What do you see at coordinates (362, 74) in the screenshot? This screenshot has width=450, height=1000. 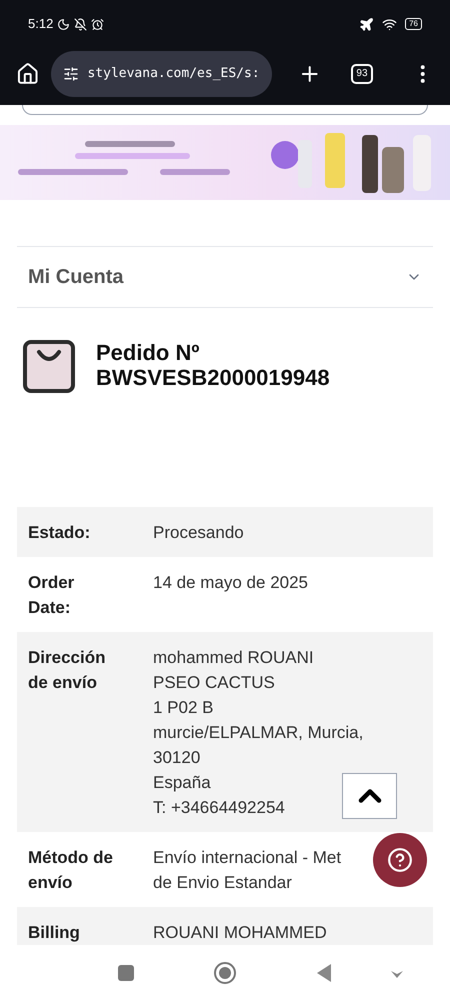 I see `tab-count-button: 93` at bounding box center [362, 74].